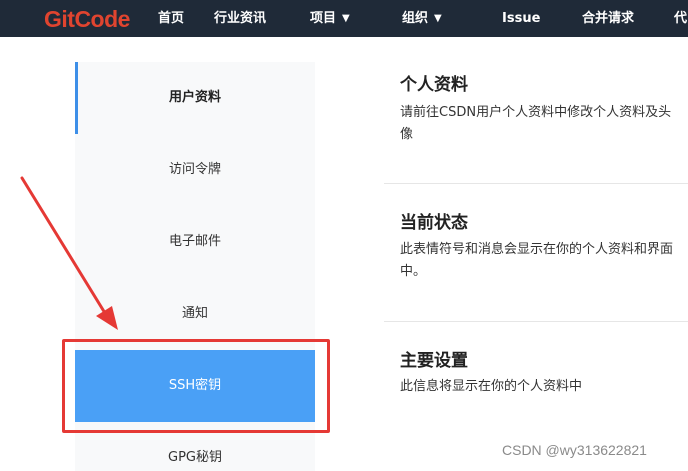 The width and height of the screenshot is (688, 471). I want to click on section-description: 请前往CSDN用户个人资料中修改个人资料及头像, so click(536, 123).